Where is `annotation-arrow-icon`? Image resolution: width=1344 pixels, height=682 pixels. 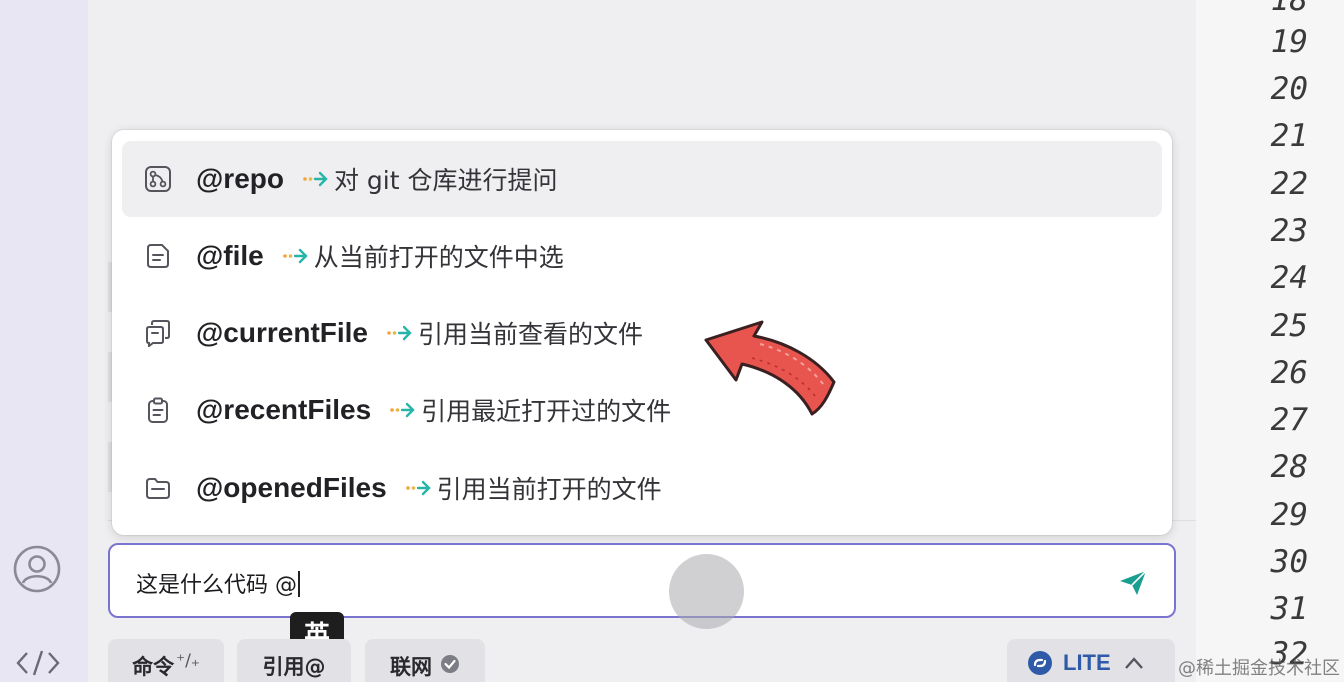 annotation-arrow-icon is located at coordinates (770, 368).